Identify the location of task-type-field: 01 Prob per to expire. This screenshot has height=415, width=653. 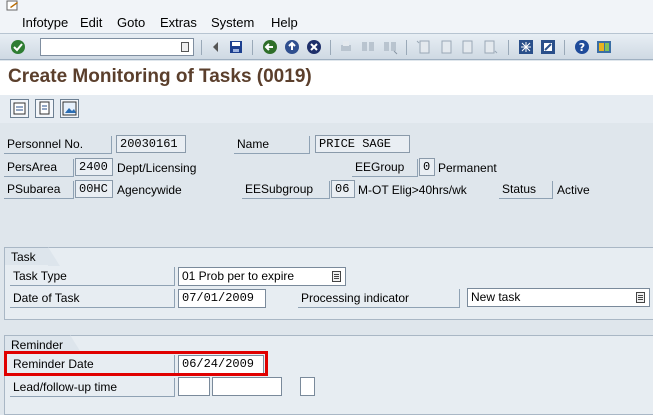
(262, 276).